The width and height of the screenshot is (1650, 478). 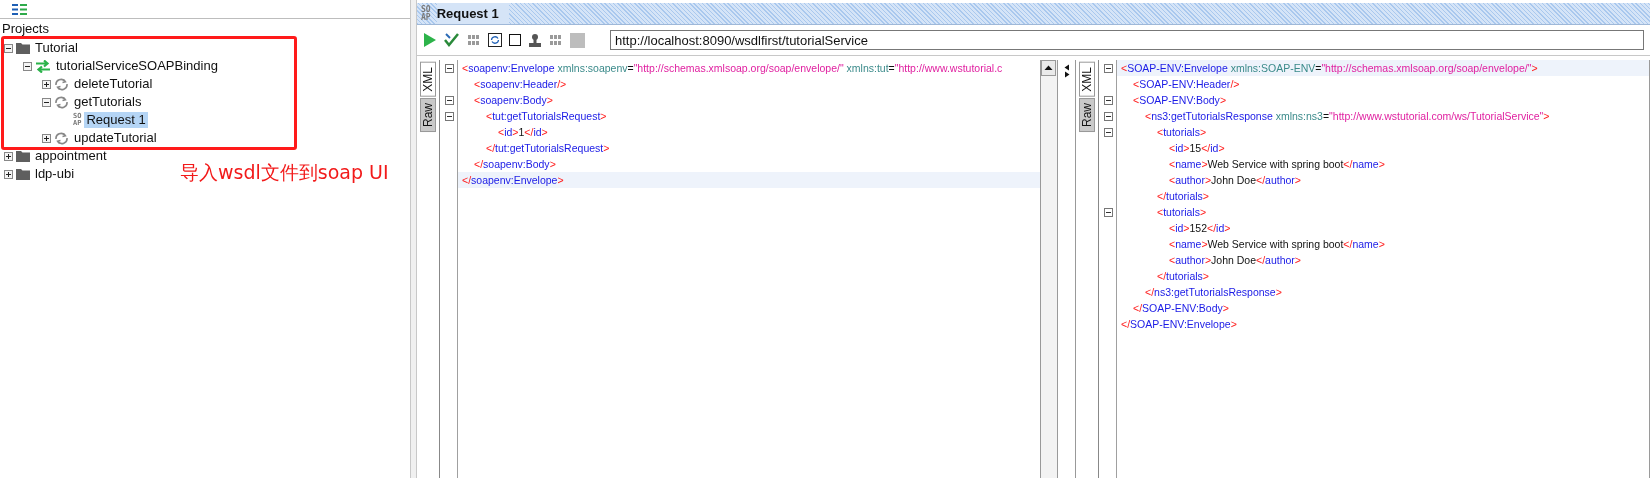 What do you see at coordinates (535, 40) in the screenshot?
I see `stamp-icon` at bounding box center [535, 40].